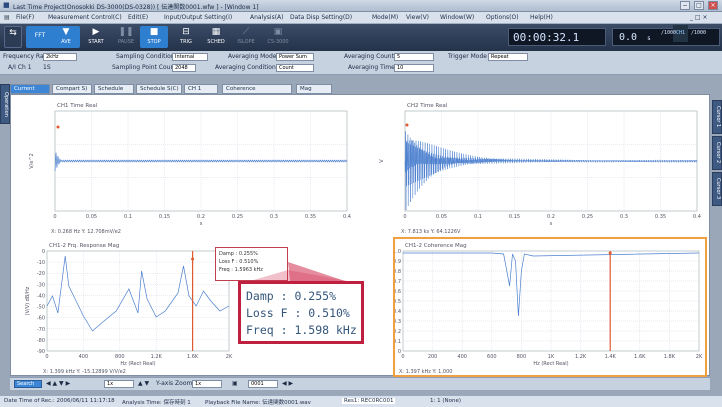 The height and width of the screenshot is (407, 722). I want to click on nav-arrows: ◀ ▲ ▼ ▶, so click(58, 383).